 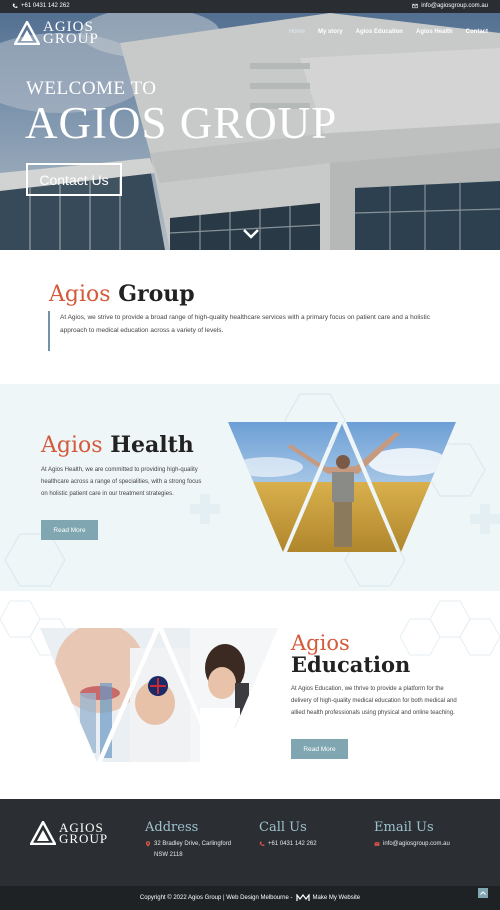 I want to click on nav-item-contact: Contact, so click(x=477, y=32).